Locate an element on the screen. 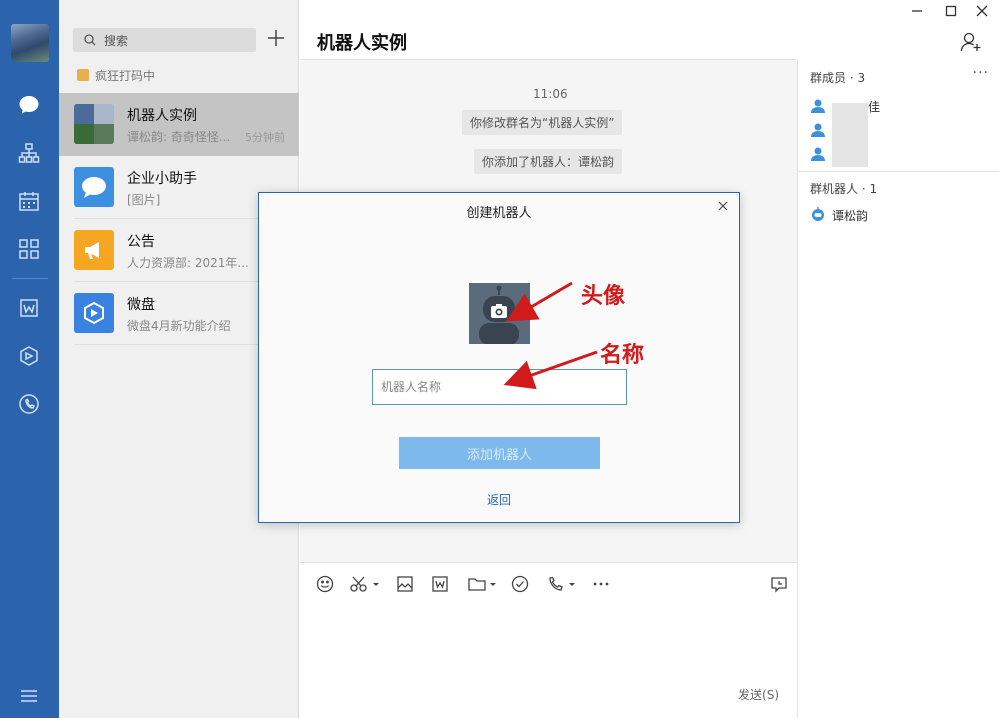  annotation-name-label: 名称 is located at coordinates (622, 355).